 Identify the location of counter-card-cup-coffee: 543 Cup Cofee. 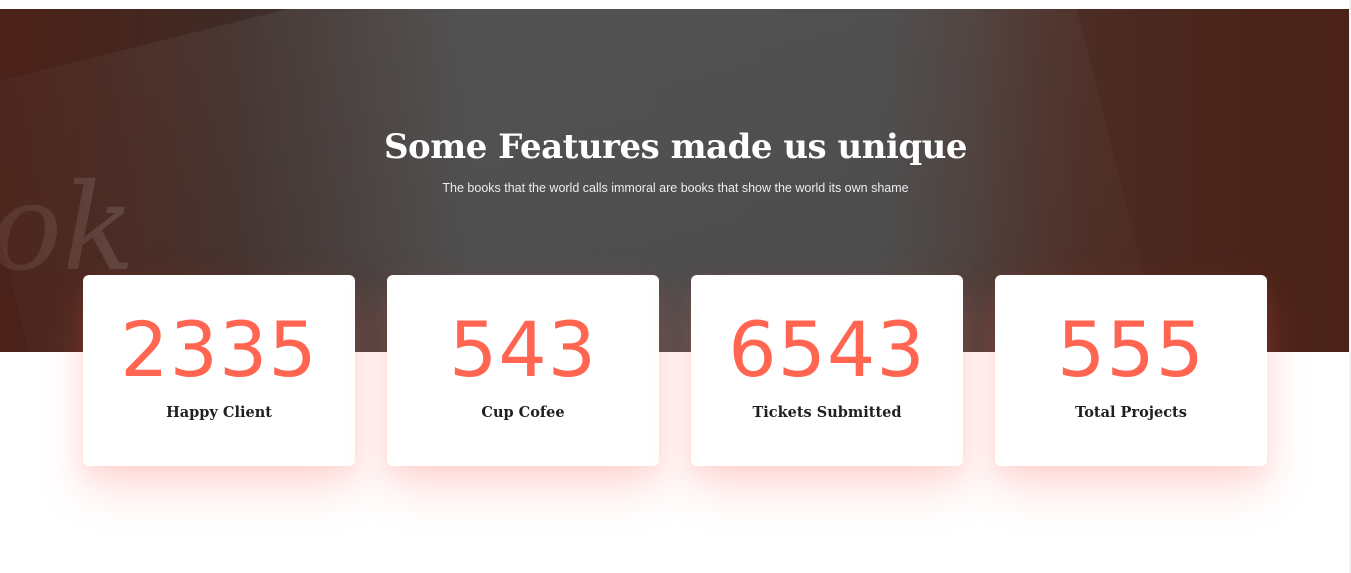
(523, 370).